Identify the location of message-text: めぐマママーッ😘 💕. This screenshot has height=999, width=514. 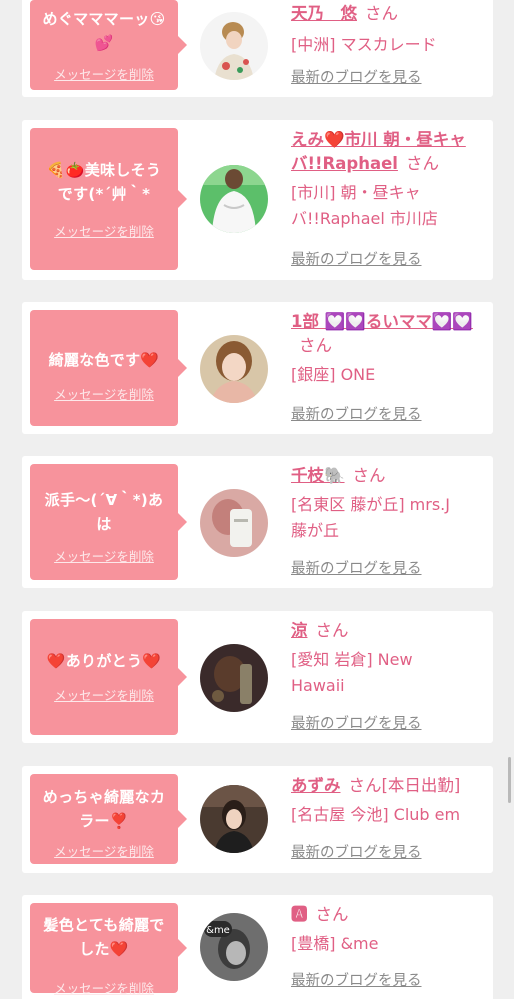
(104, 31).